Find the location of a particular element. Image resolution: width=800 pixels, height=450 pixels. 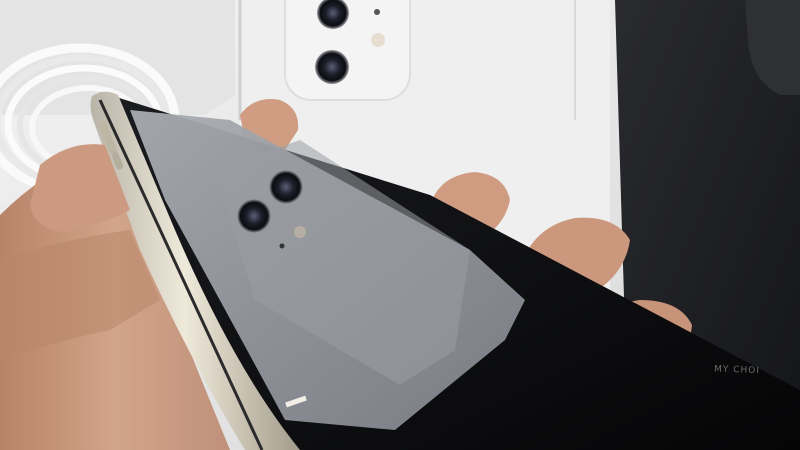

box-print-phone is located at coordinates (347, 50).